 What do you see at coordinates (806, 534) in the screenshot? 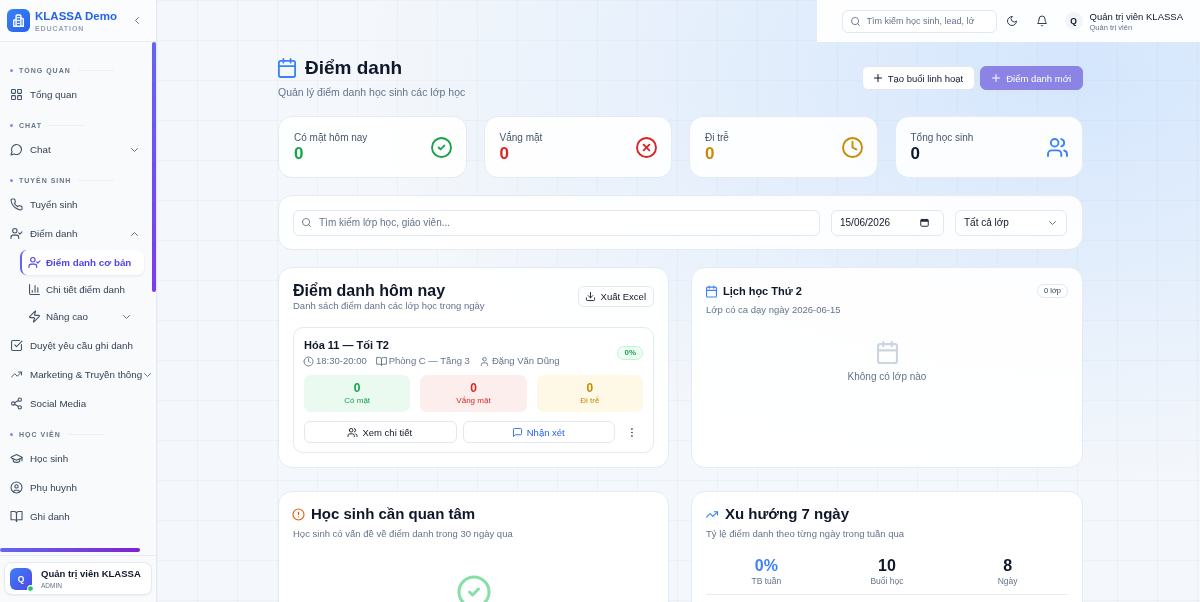
I see `card-subtitle: Tỷ lệ điểm danh theo từng ngày trong tuần qua` at bounding box center [806, 534].